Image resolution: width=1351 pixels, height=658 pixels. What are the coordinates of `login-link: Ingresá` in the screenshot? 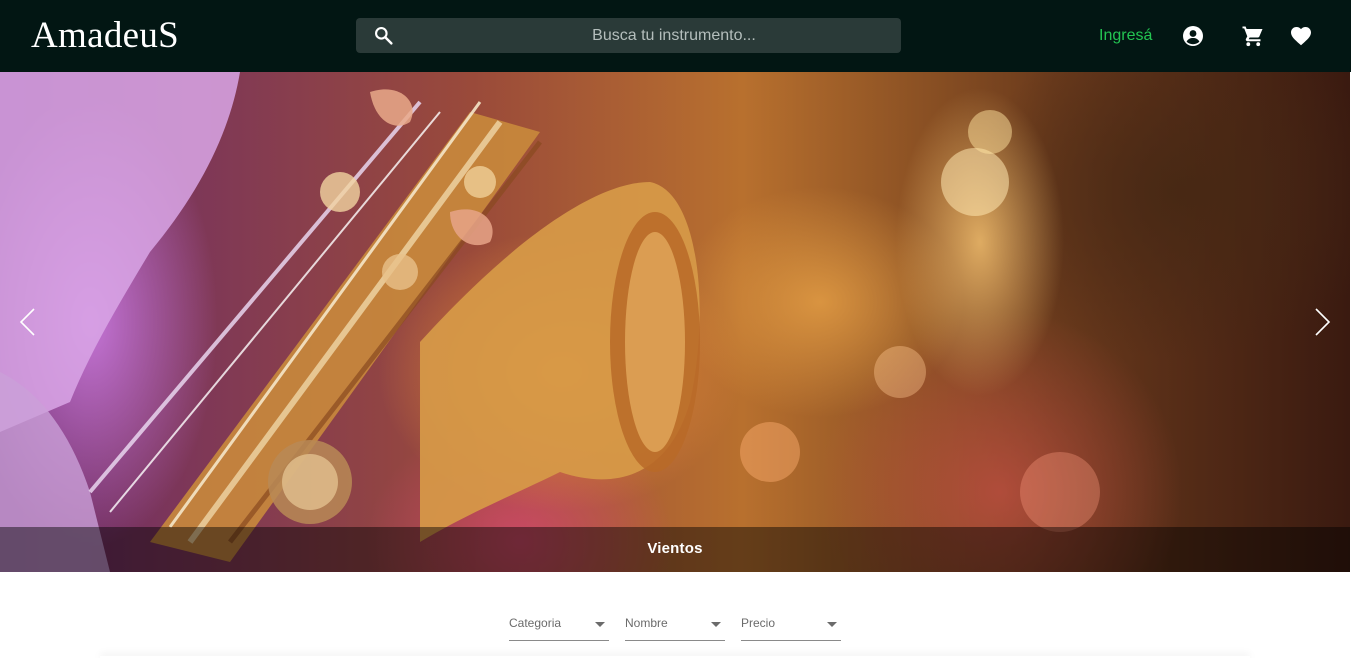 It's located at (1125, 36).